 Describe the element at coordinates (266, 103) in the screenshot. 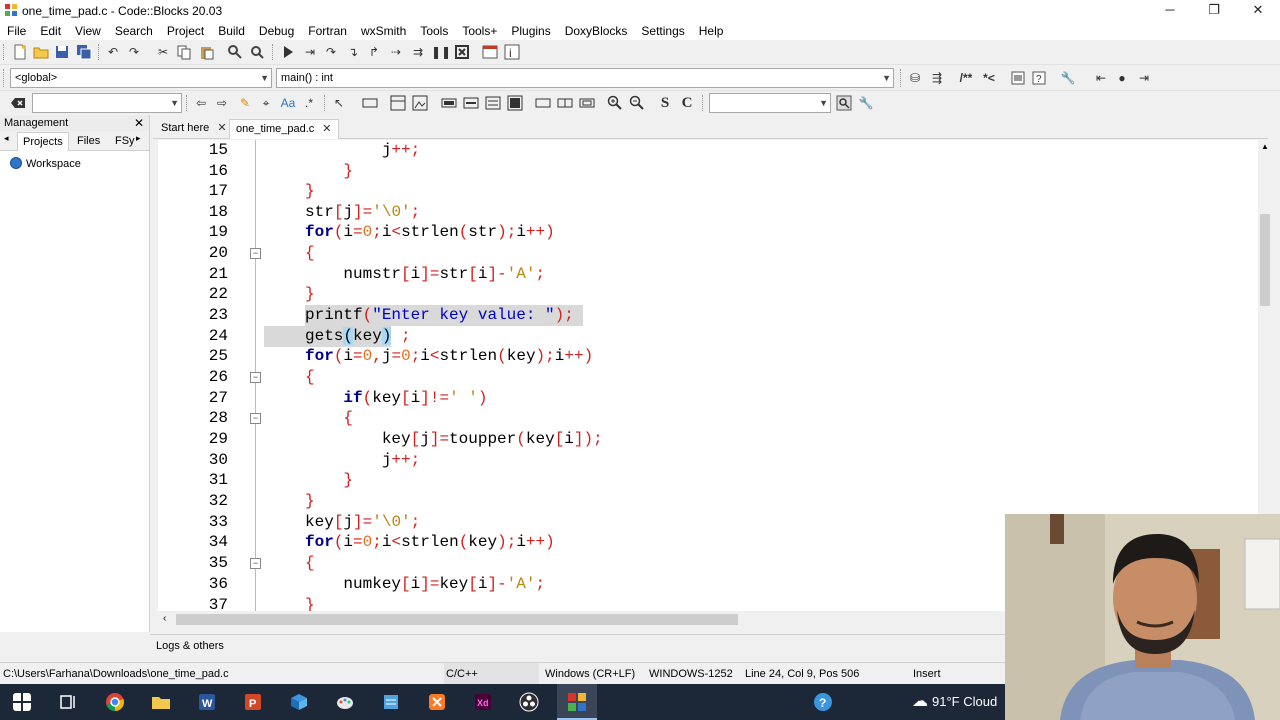

I see `select-all-icon: ⌖` at that location.